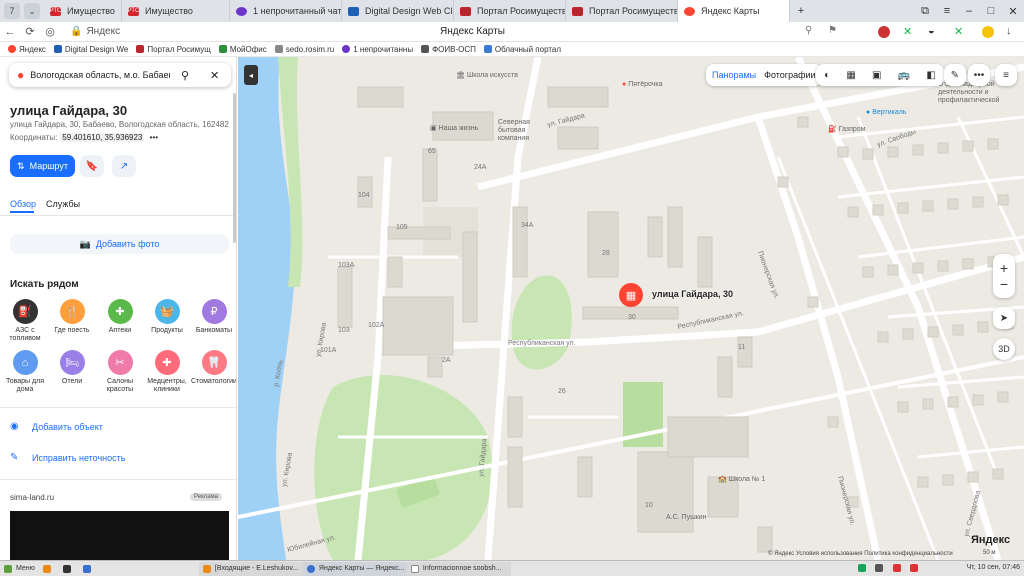 The height and width of the screenshot is (576, 1024). Describe the element at coordinates (251, 75) in the screenshot. I see `collapse-sidebar-button: ◂` at that location.